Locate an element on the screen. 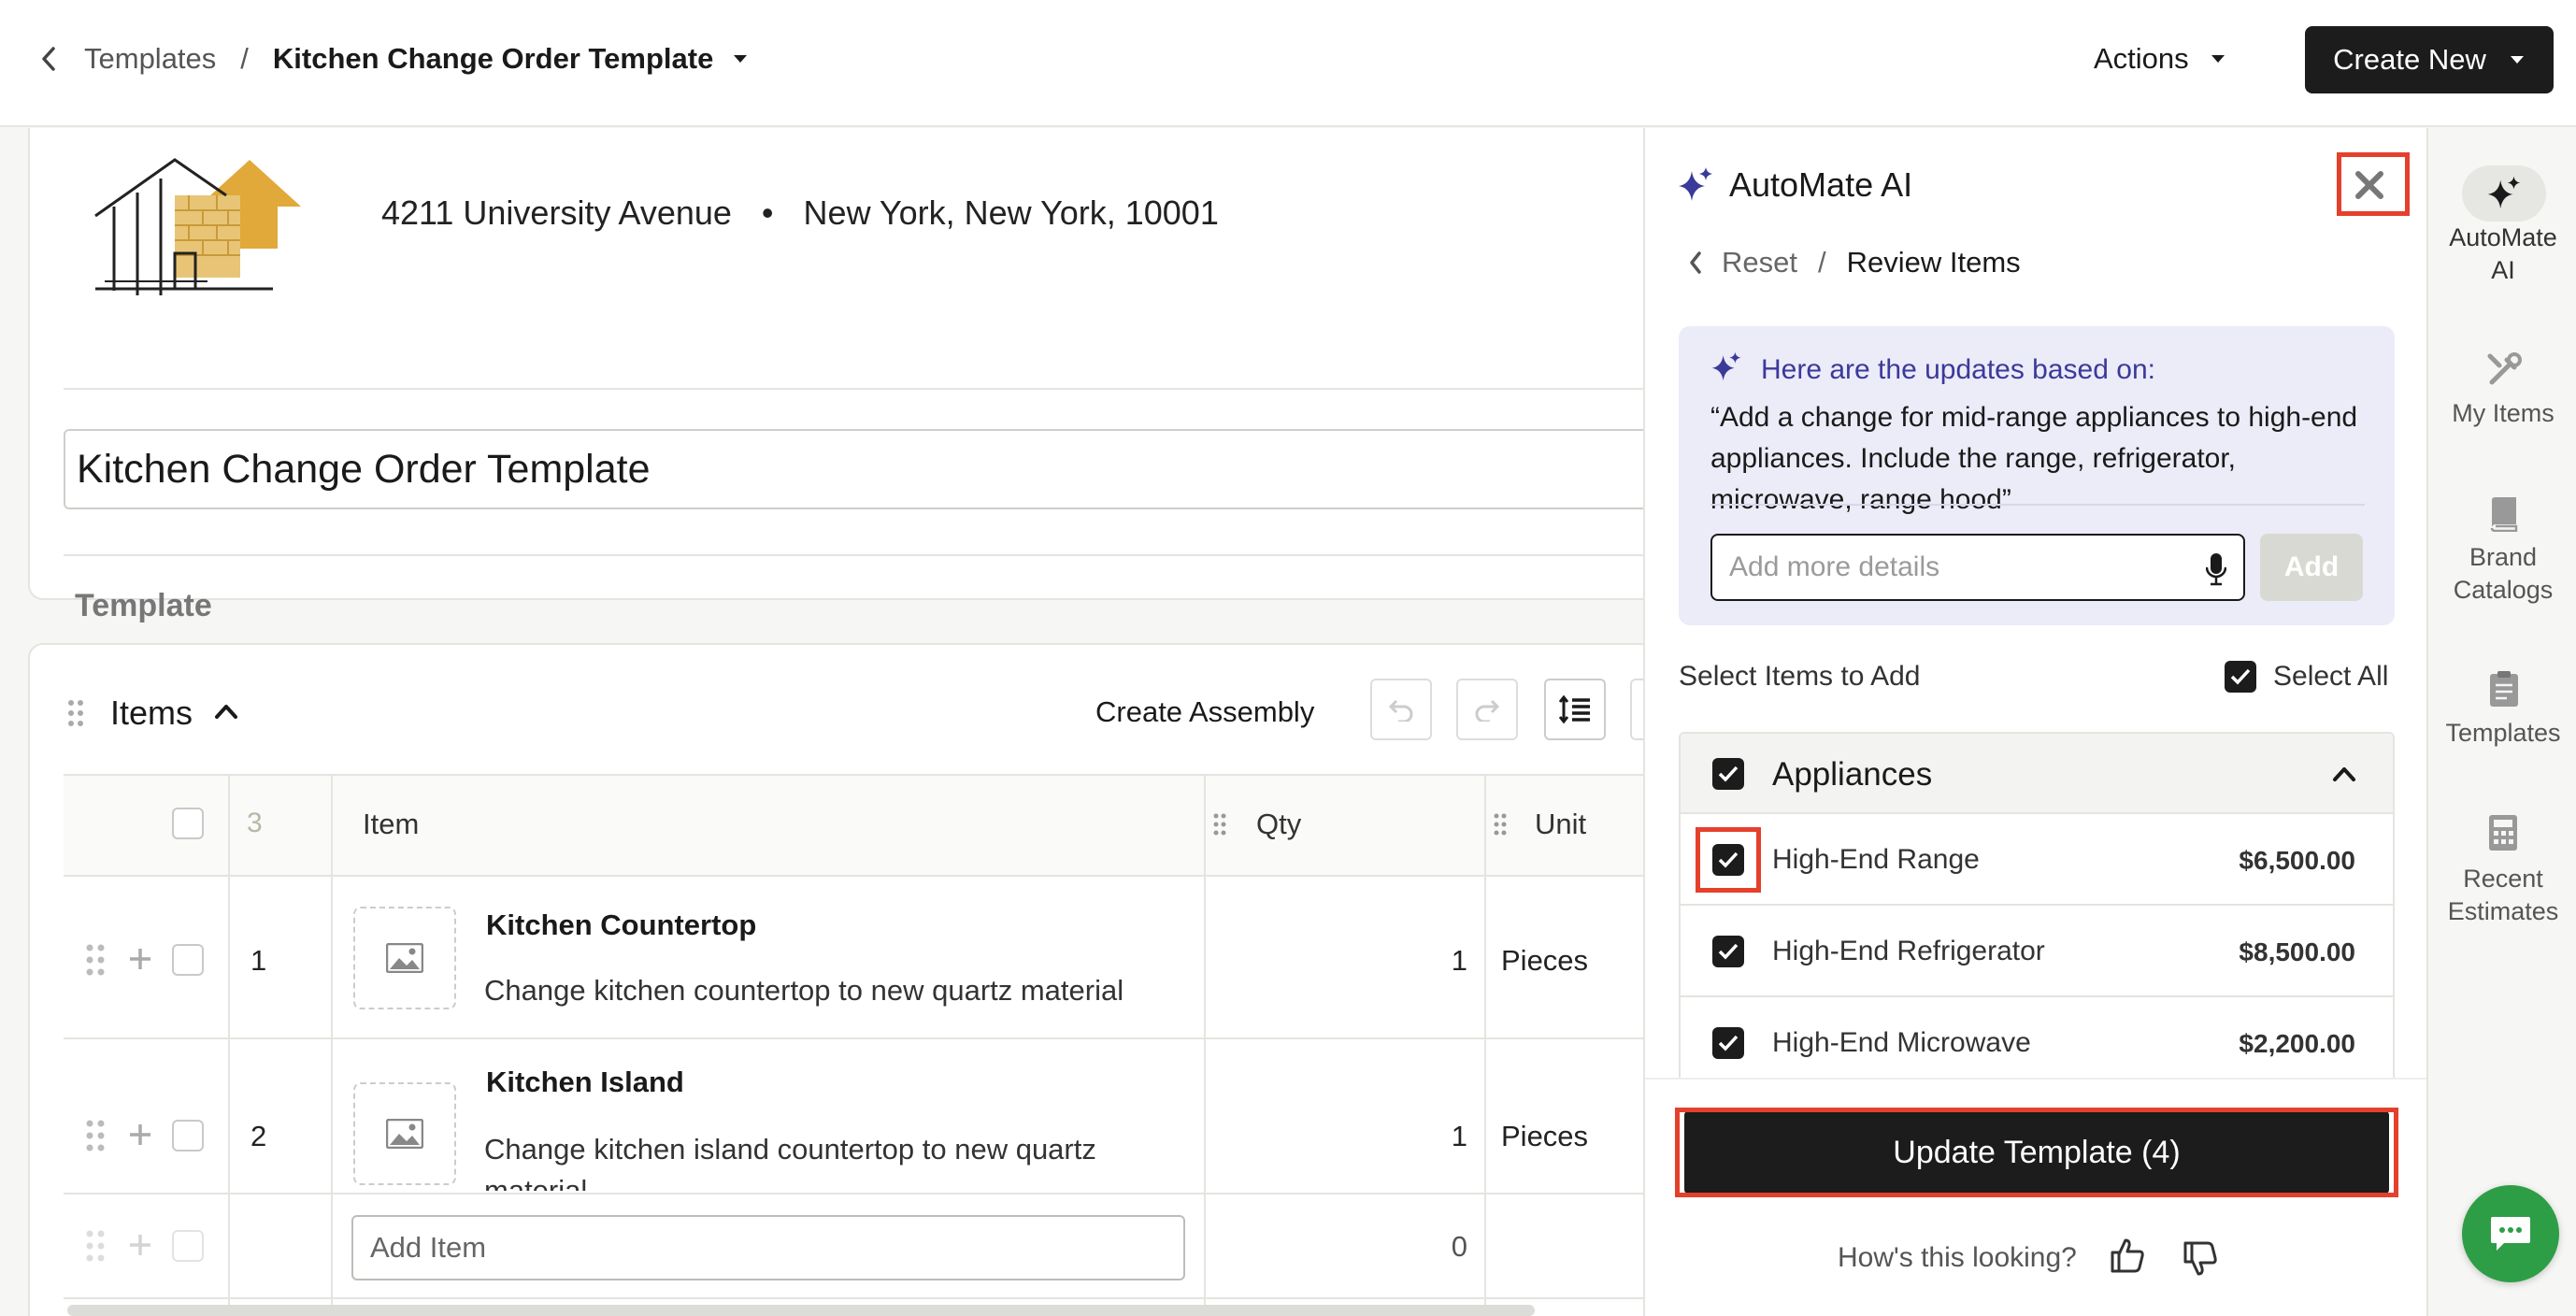 This screenshot has height=1316, width=2576. add-details-input: Add more details is located at coordinates (1977, 567).